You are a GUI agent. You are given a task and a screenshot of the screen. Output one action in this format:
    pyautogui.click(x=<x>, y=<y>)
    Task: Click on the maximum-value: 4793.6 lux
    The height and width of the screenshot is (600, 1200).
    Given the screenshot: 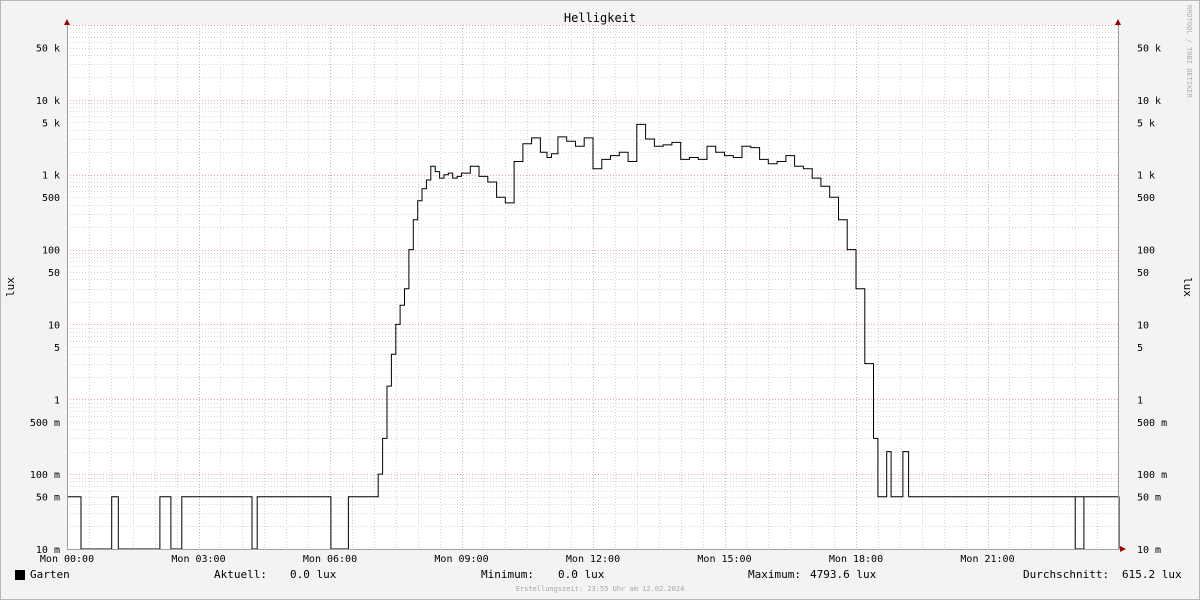 What is the action you would take?
    pyautogui.click(x=843, y=574)
    